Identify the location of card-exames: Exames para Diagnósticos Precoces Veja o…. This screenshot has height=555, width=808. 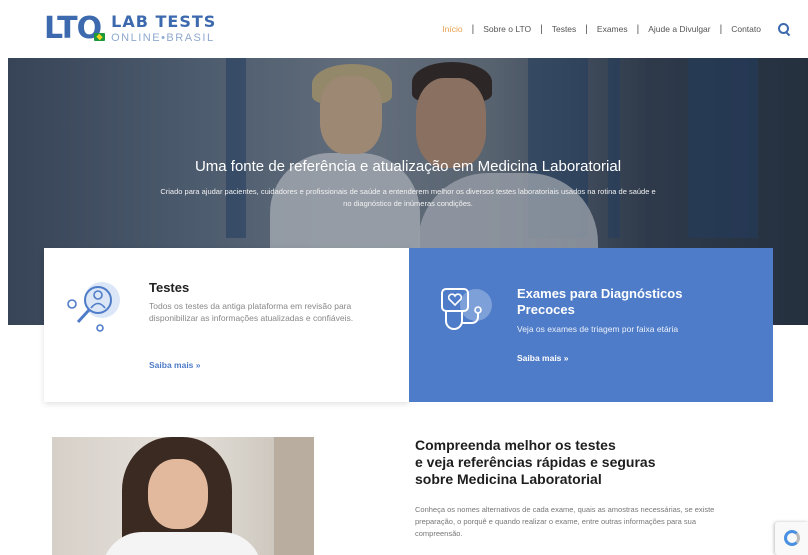
(591, 325).